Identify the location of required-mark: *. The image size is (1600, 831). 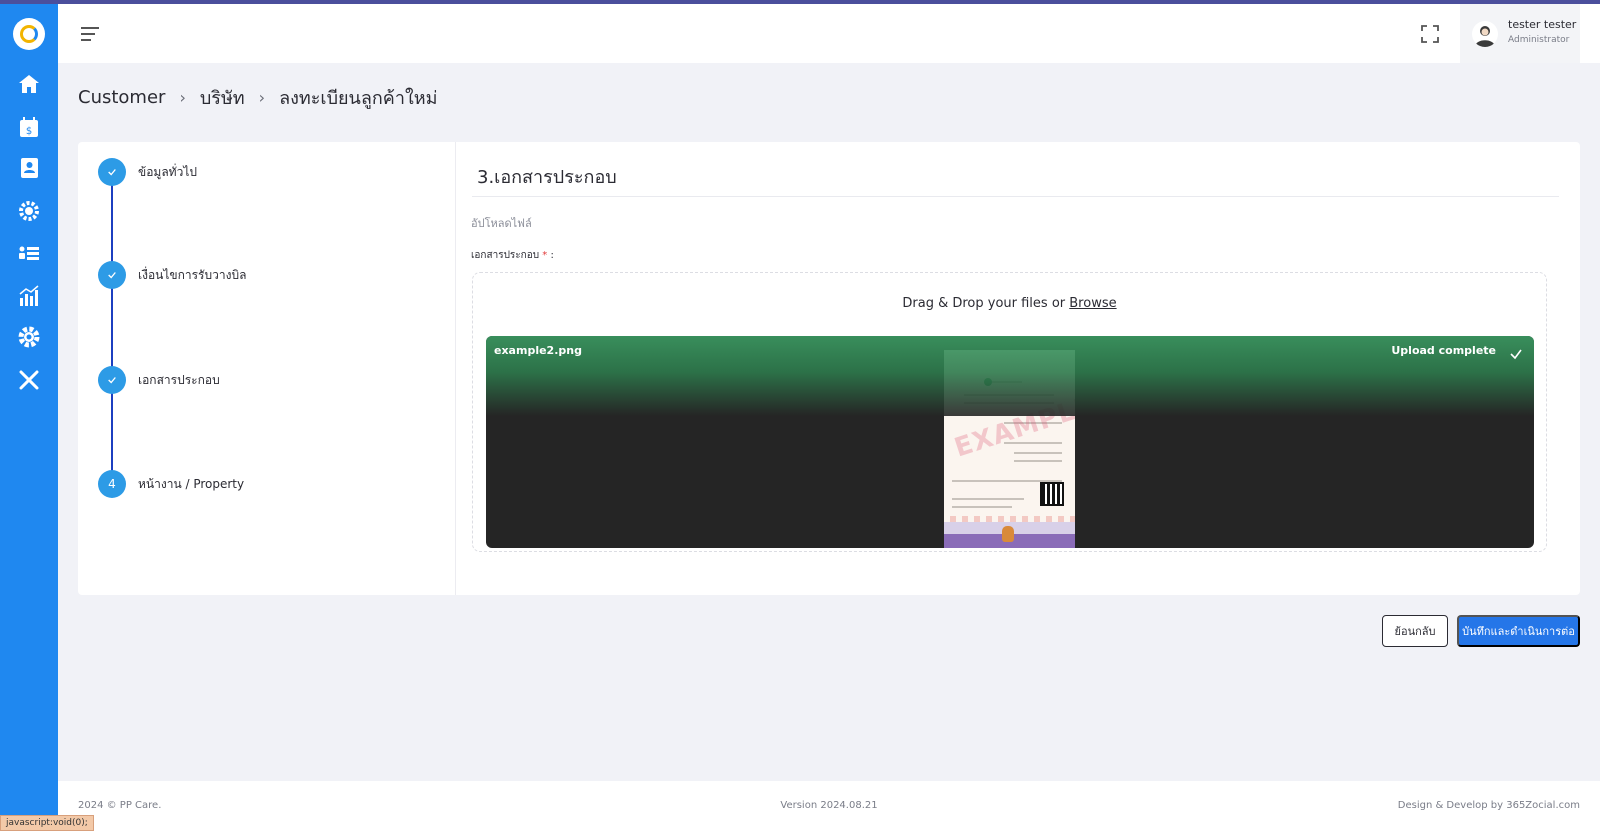
(545, 255).